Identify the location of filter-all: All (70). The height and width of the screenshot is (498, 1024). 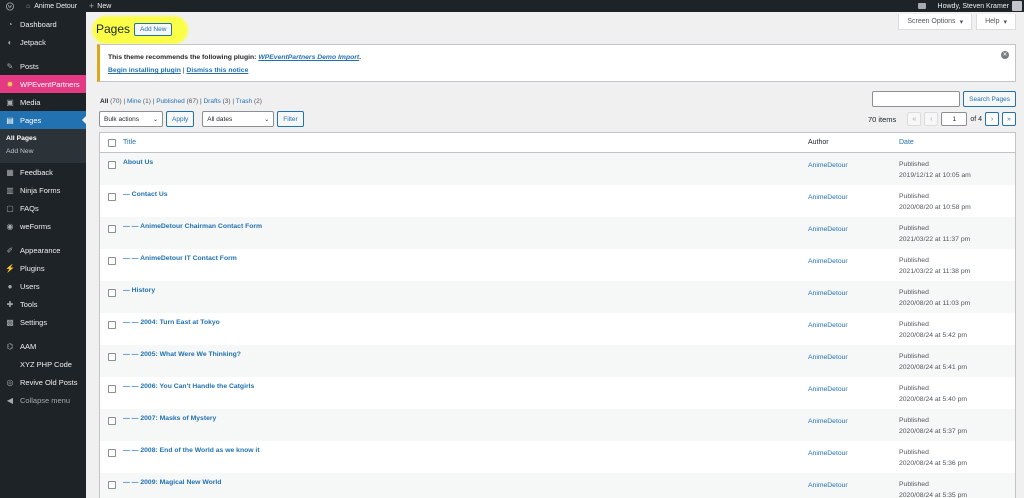
(111, 101).